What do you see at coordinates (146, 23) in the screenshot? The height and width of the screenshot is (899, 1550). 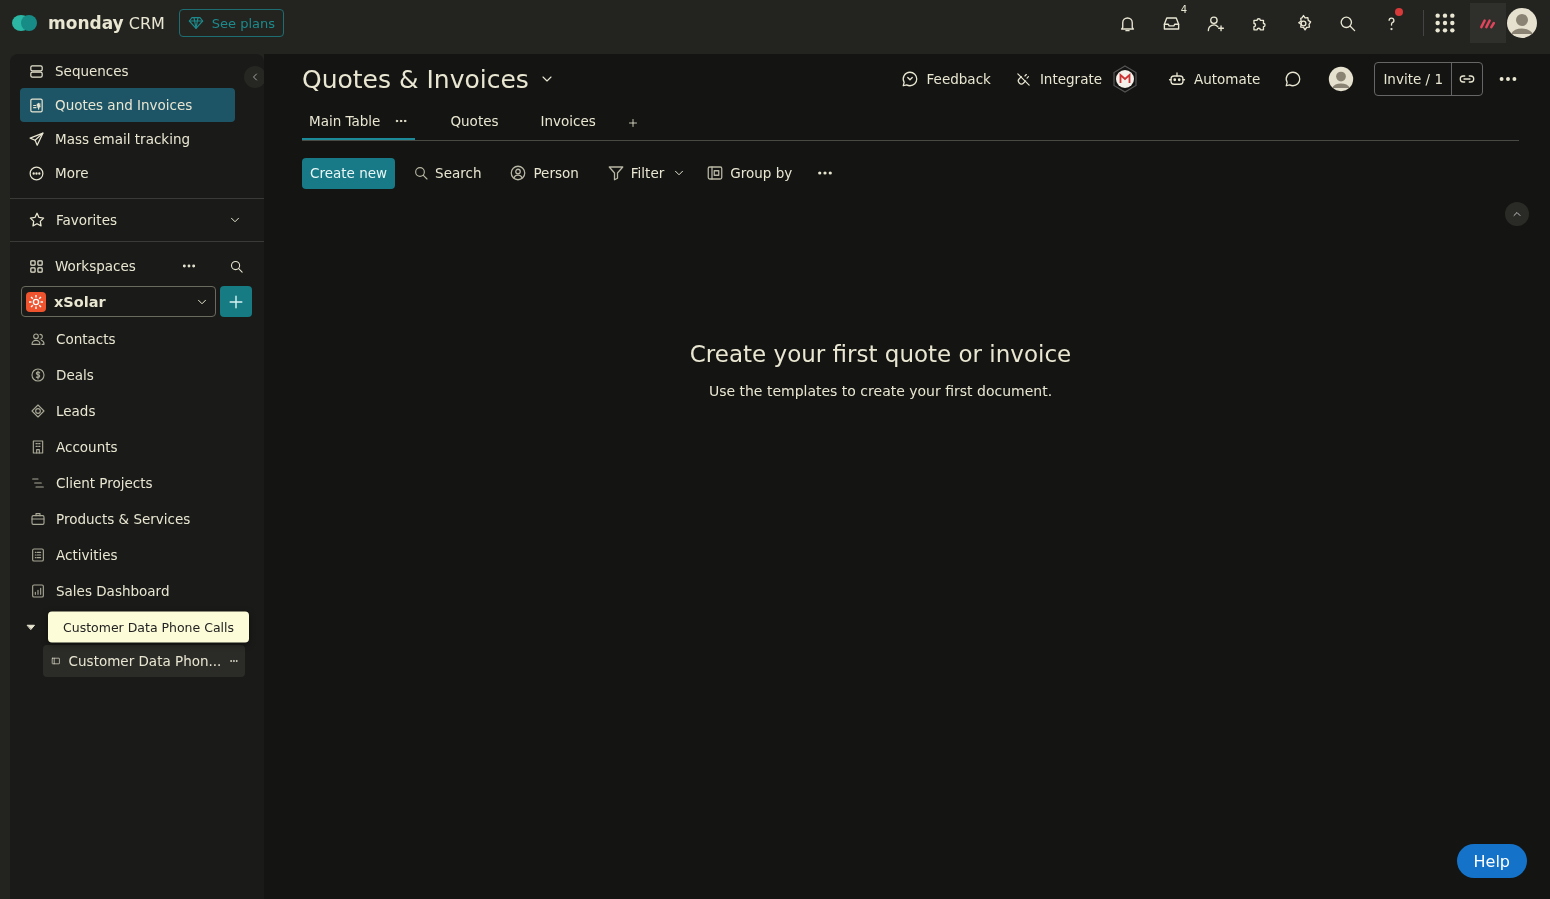 I see `product-name: CRM` at bounding box center [146, 23].